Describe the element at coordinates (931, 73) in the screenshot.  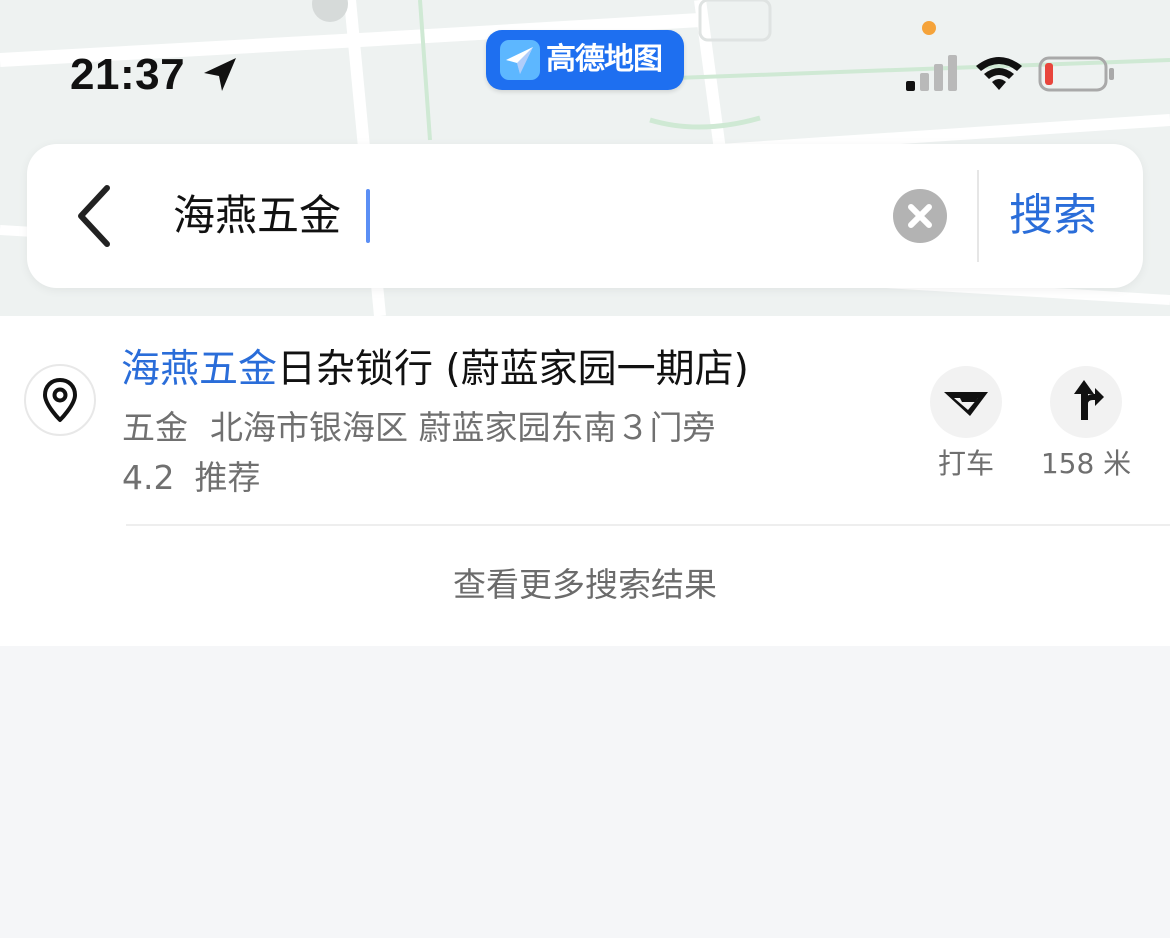
I see `signal-icon` at that location.